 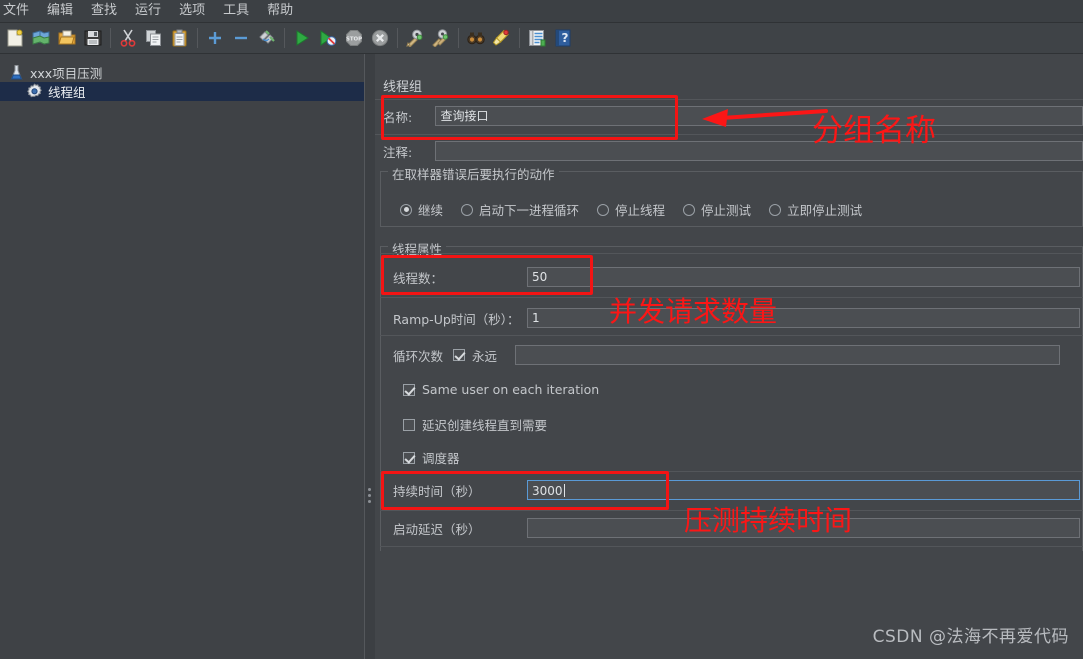 What do you see at coordinates (67, 38) in the screenshot?
I see `open-icon` at bounding box center [67, 38].